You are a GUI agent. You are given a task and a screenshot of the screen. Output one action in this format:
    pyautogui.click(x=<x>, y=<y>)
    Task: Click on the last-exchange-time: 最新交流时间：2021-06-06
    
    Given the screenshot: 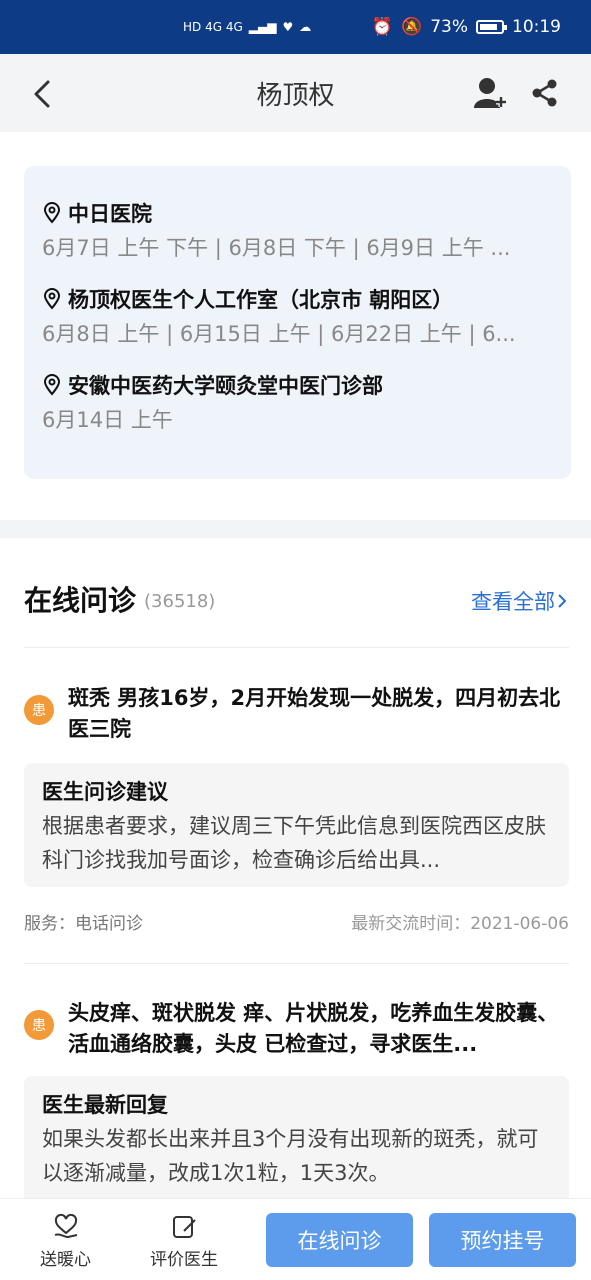 What is the action you would take?
    pyautogui.click(x=460, y=924)
    